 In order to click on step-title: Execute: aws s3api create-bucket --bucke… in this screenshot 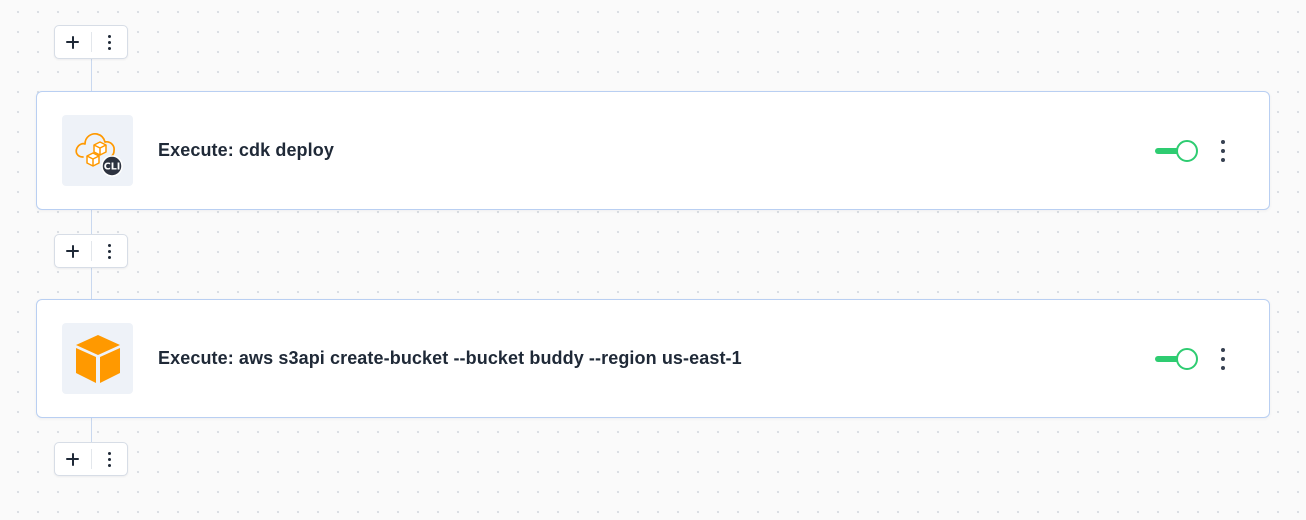, I will do `click(450, 358)`.